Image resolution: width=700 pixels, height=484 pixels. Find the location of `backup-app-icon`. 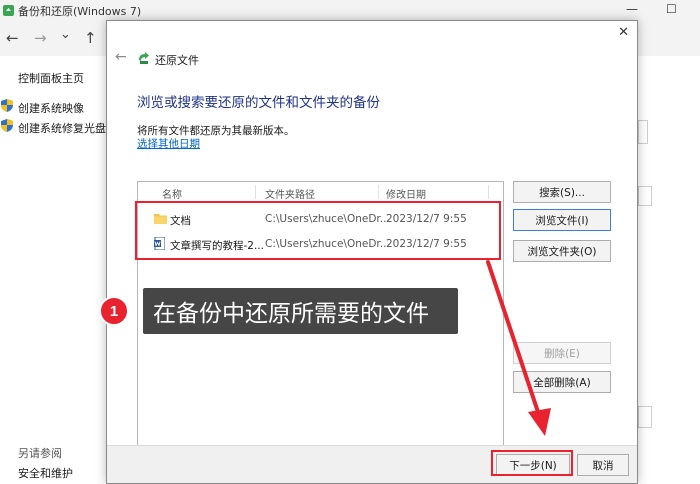

backup-app-icon is located at coordinates (8, 10).